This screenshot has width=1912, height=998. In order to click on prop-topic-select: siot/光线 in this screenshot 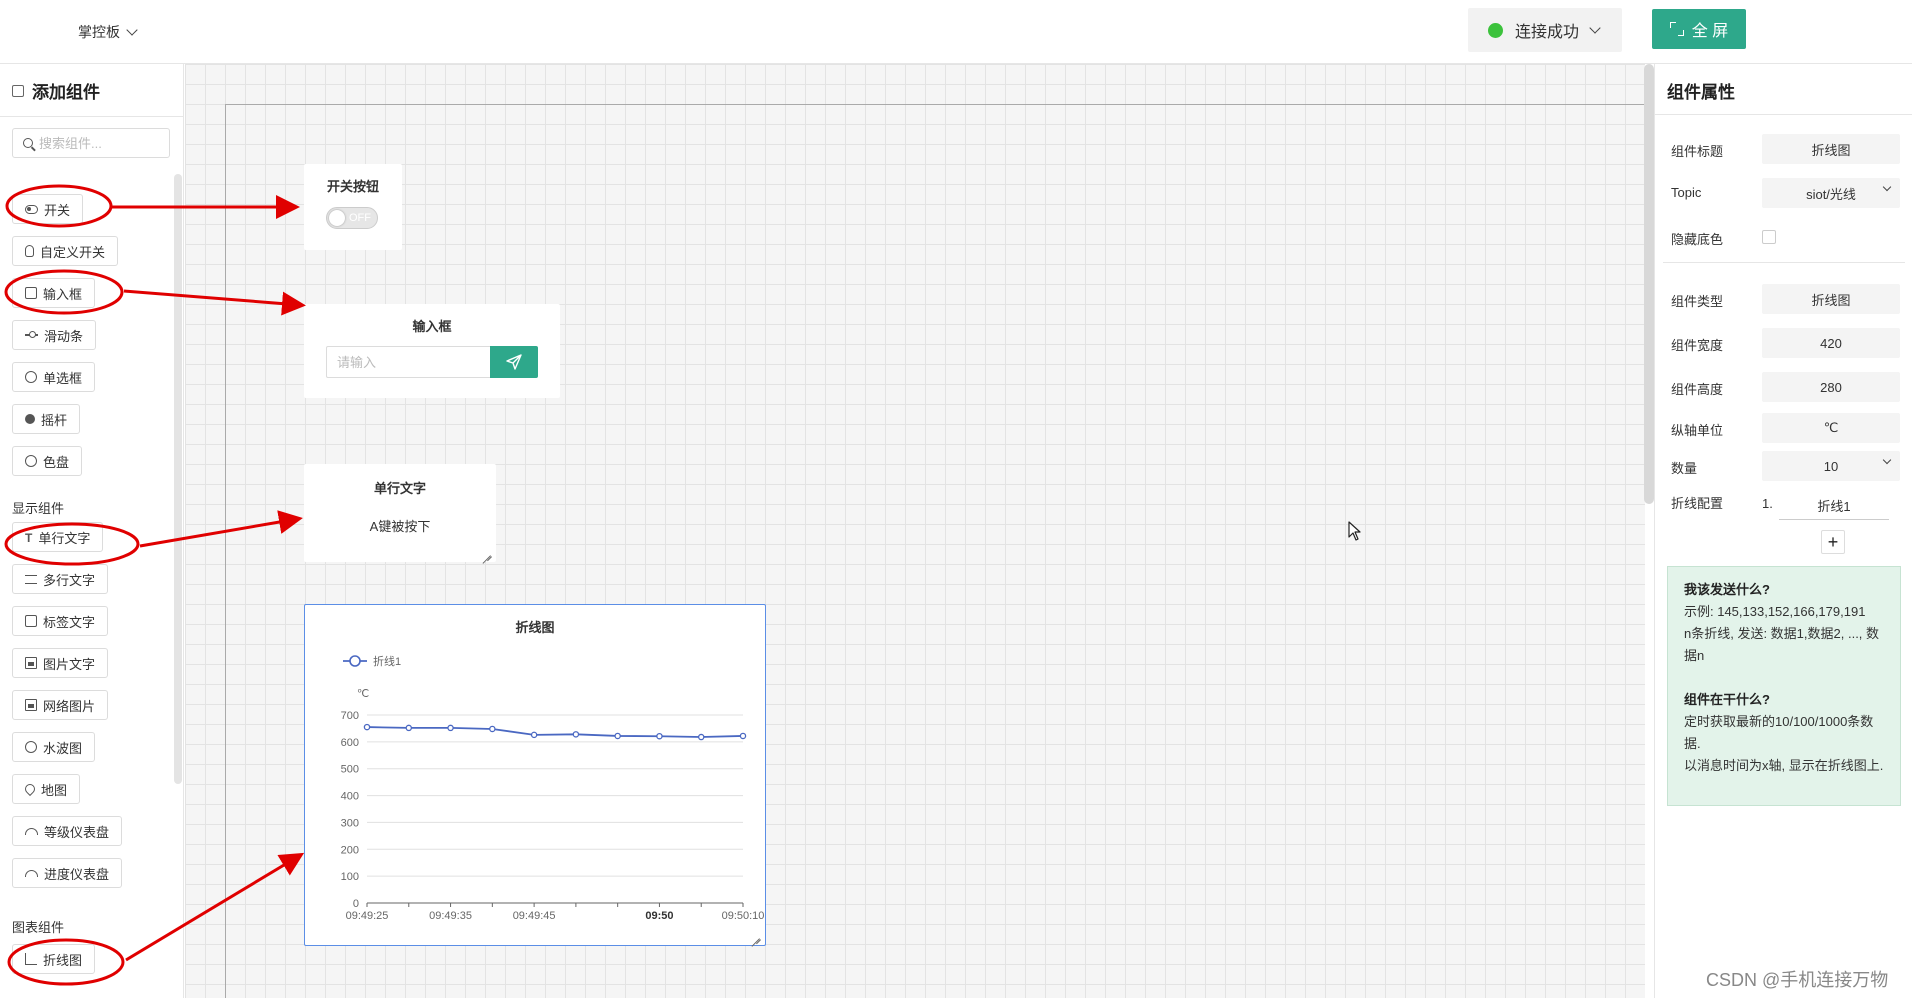, I will do `click(1831, 193)`.